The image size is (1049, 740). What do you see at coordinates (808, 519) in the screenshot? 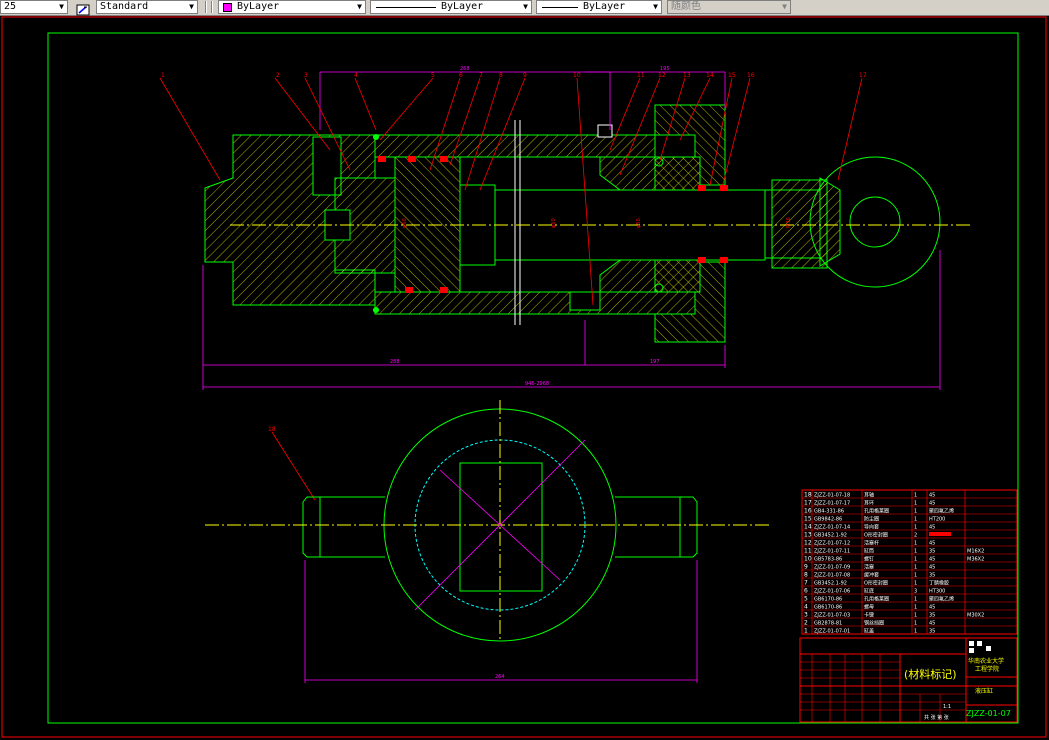
I see `bom-cell-no: 15` at bounding box center [808, 519].